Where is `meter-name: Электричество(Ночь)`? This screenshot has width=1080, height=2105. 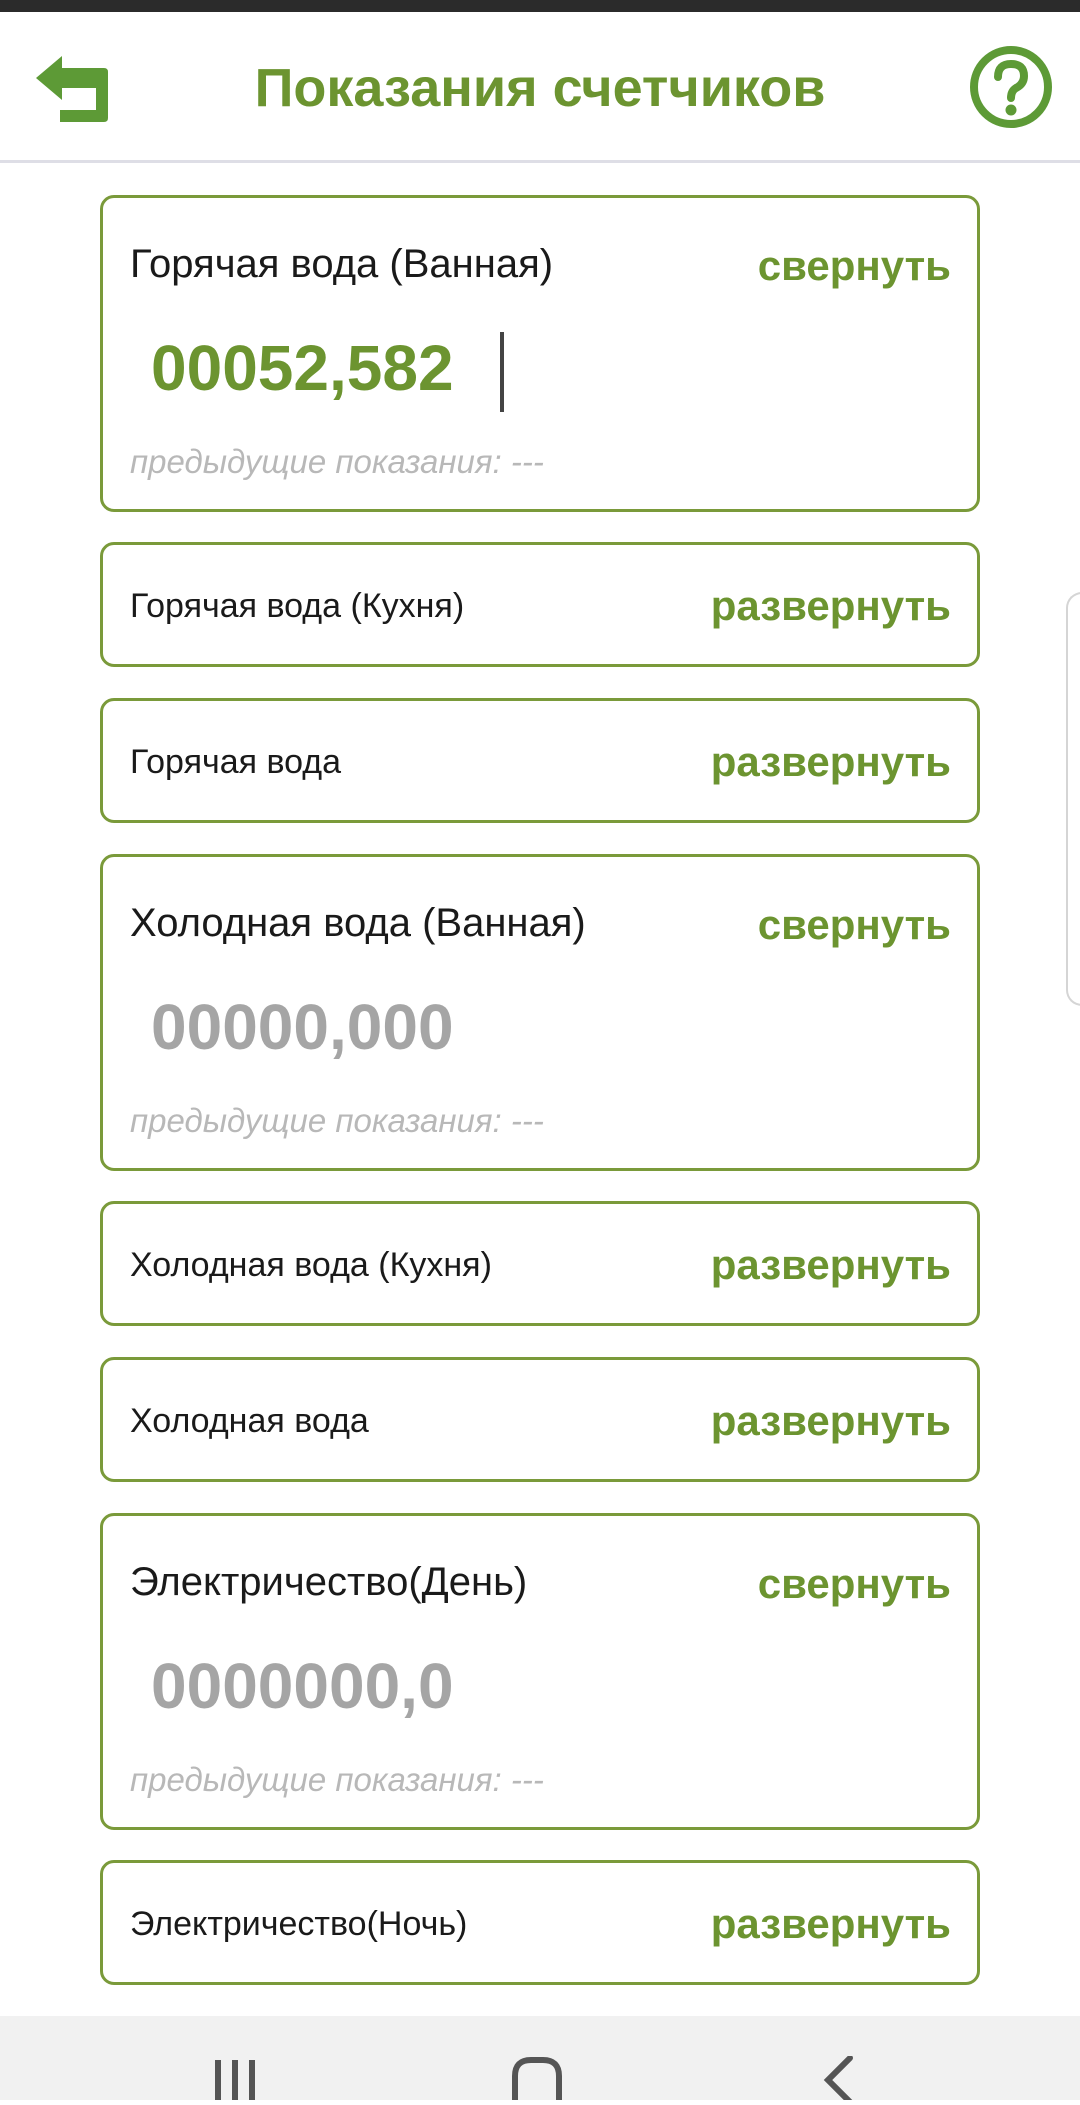 meter-name: Электричество(Ночь) is located at coordinates (299, 1924).